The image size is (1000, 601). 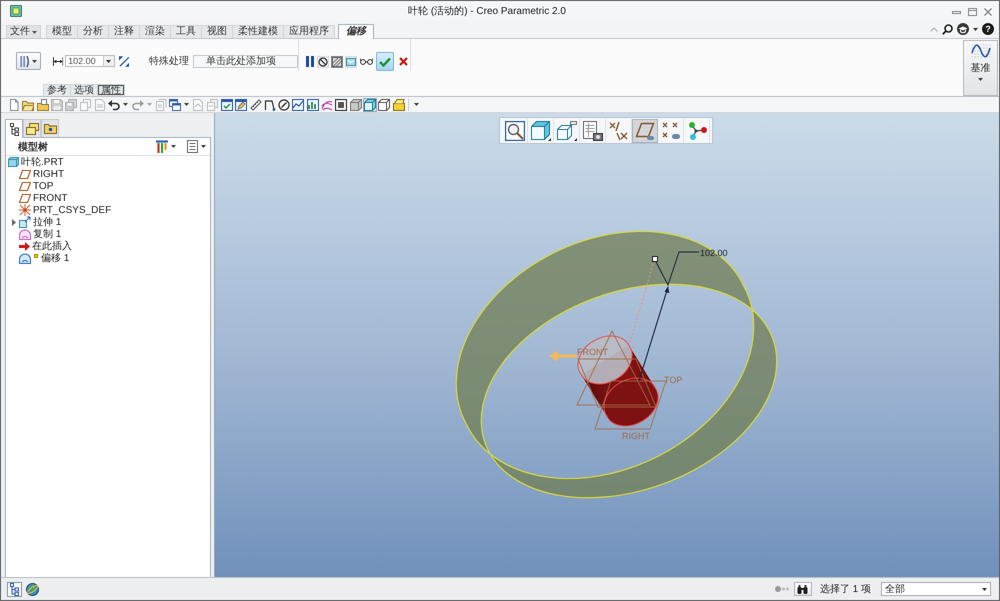 I want to click on expand-arrow-icon, so click(x=14, y=222).